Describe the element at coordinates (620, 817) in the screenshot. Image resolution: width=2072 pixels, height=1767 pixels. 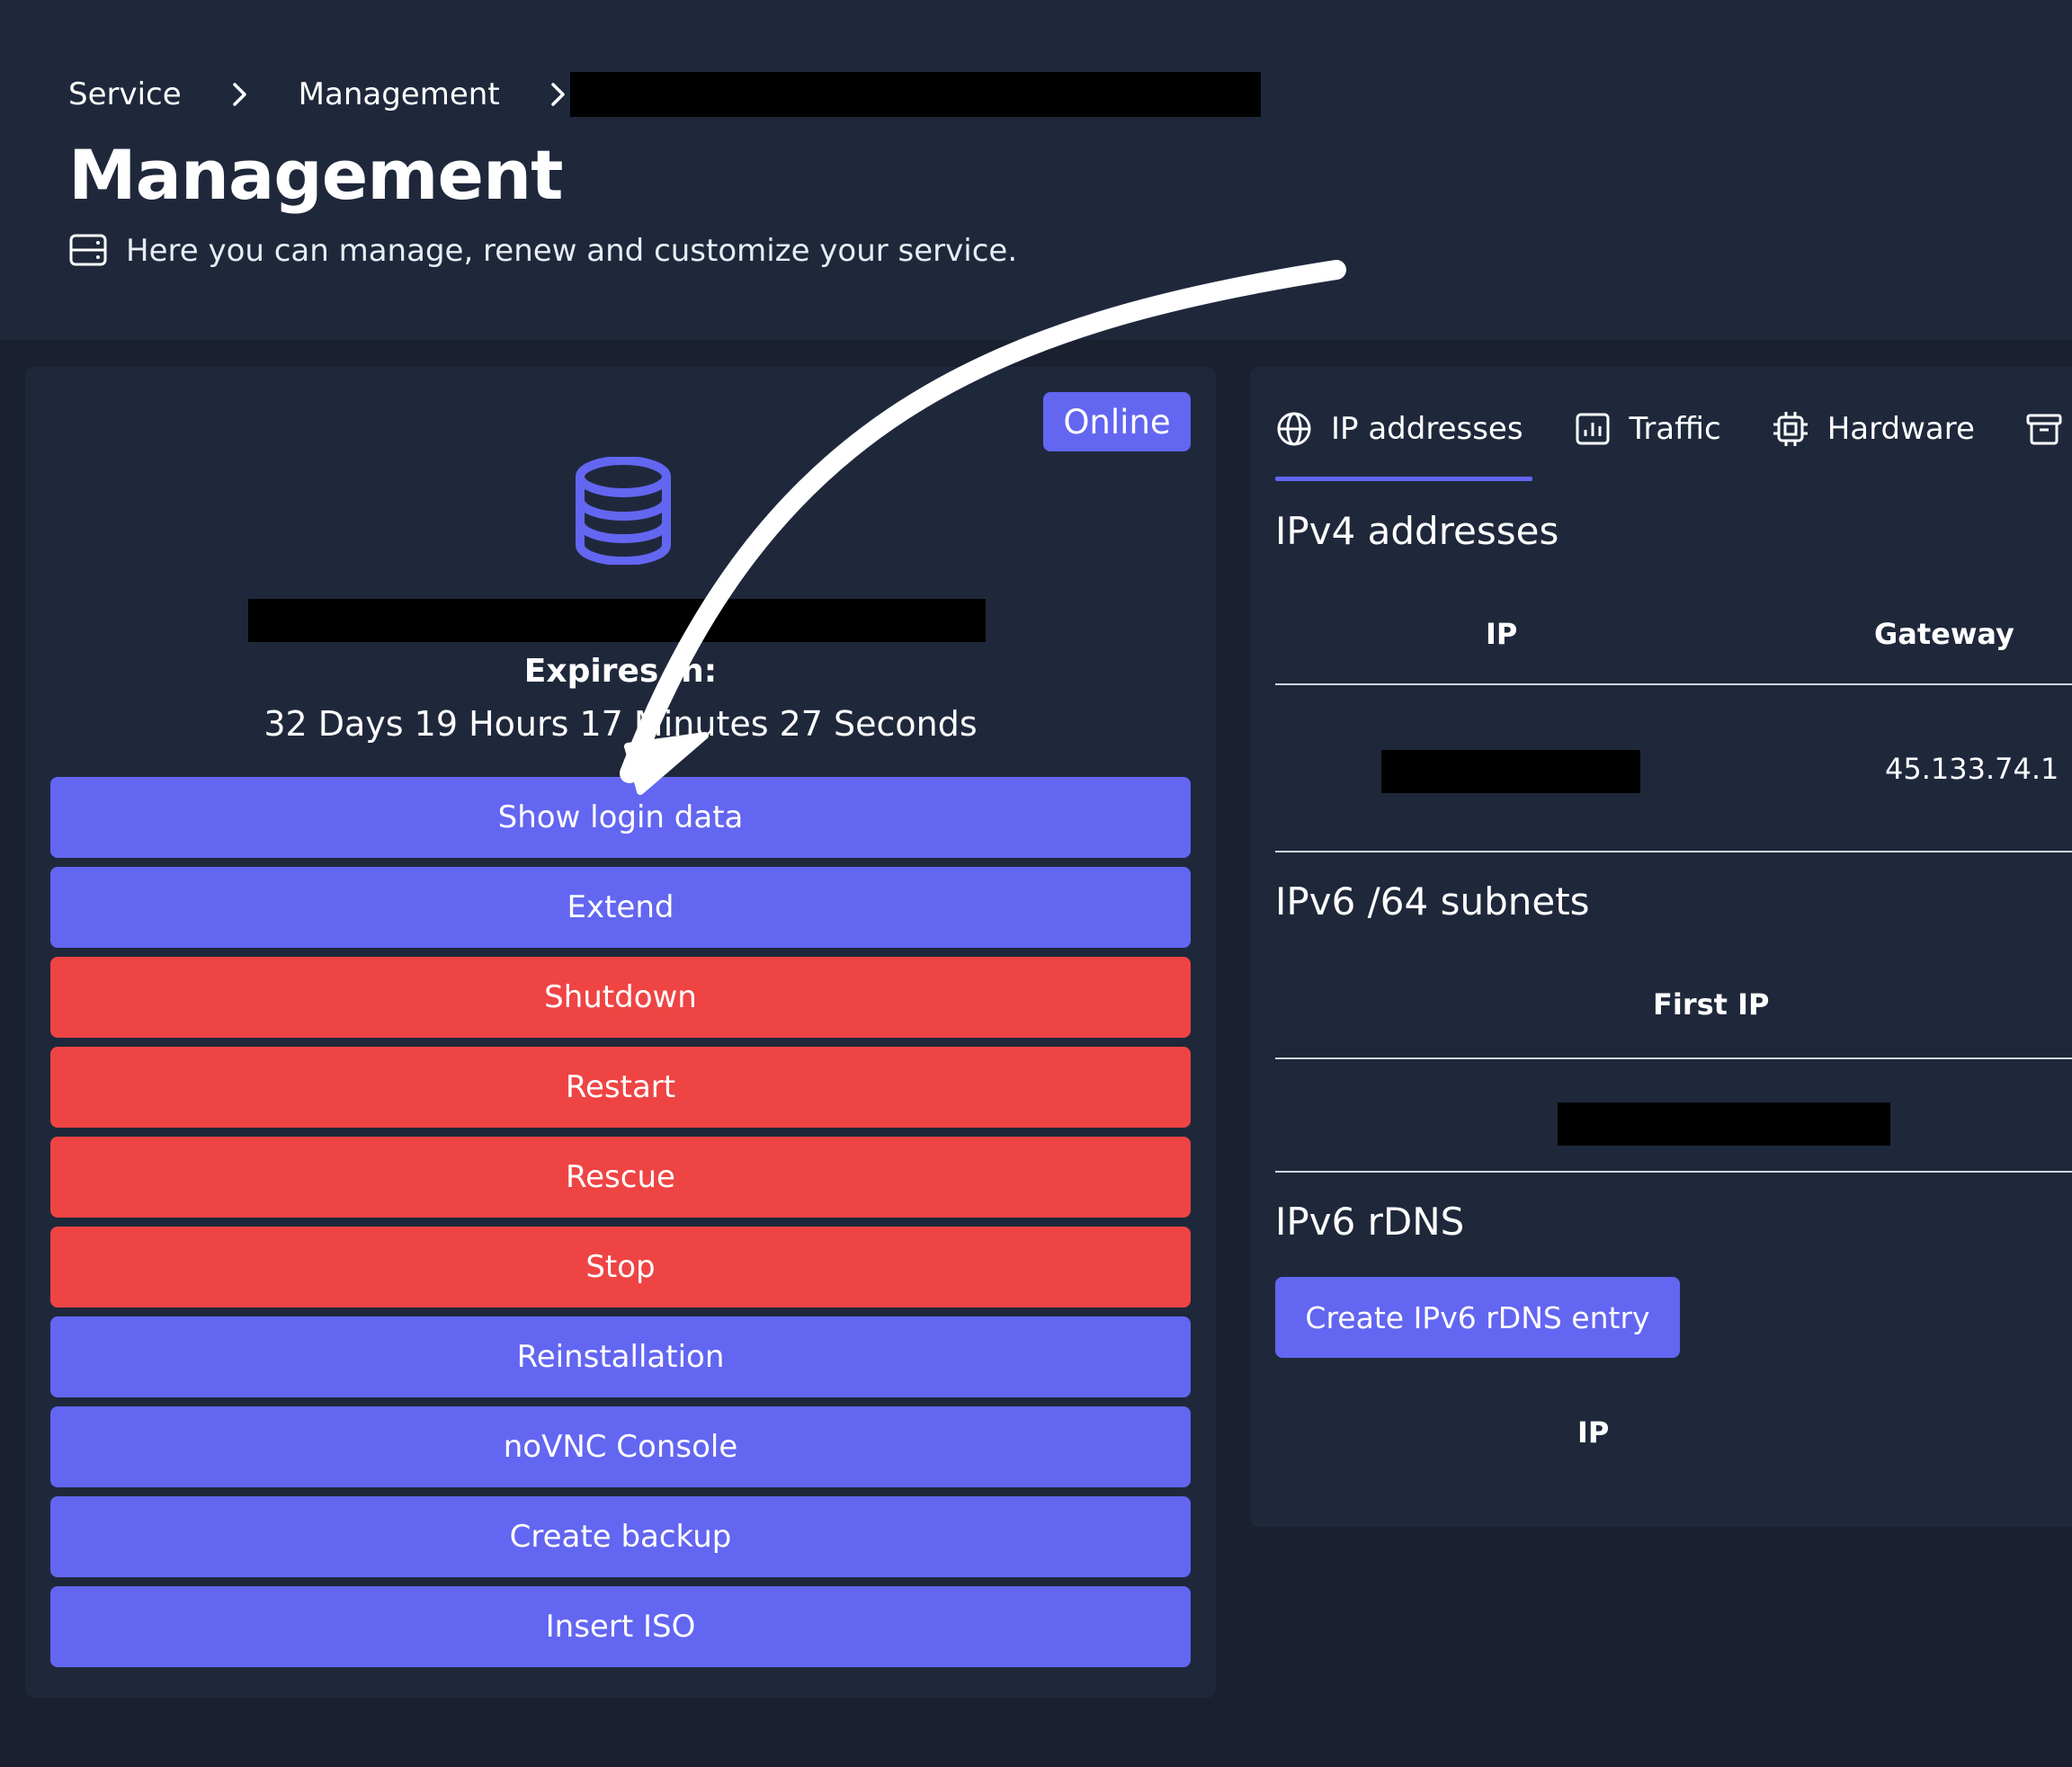
I see `show-login-data-button: Show login data` at that location.